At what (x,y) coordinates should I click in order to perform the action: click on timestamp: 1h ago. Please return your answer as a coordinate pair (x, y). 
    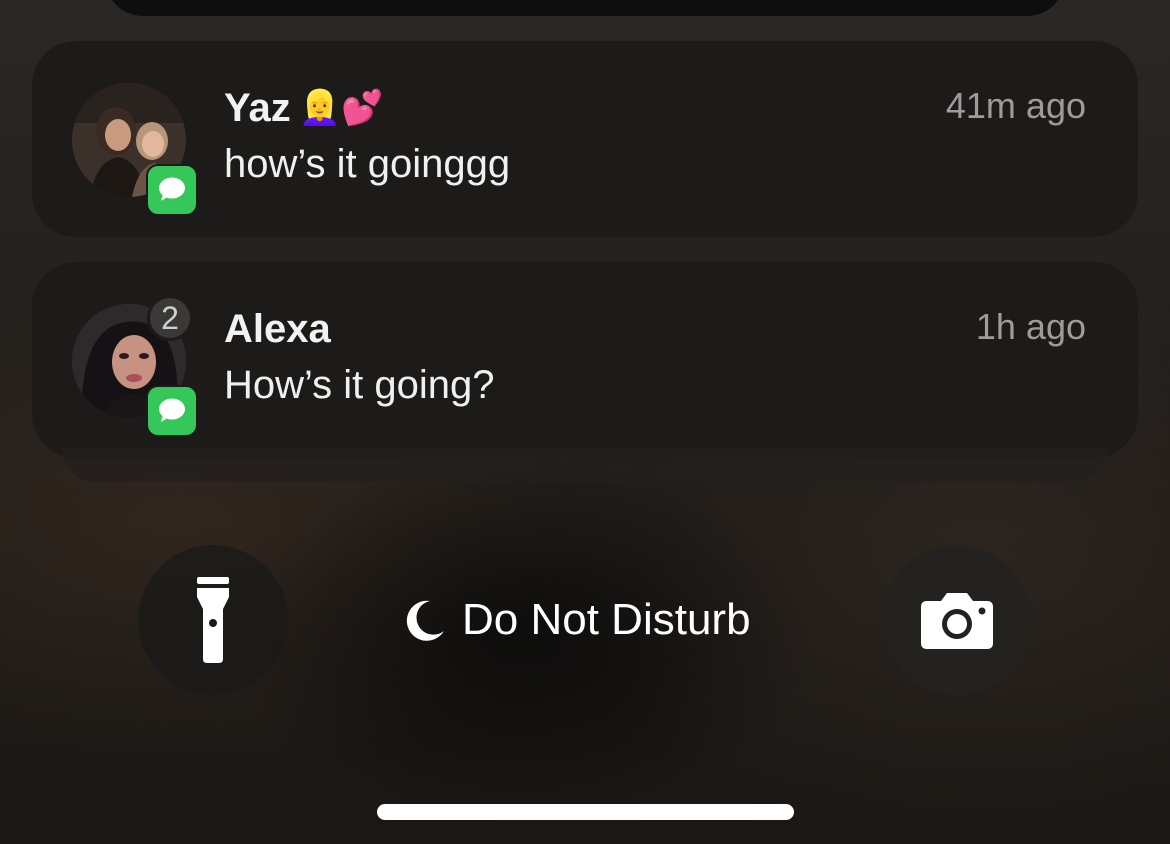
    Looking at the image, I should click on (1030, 326).